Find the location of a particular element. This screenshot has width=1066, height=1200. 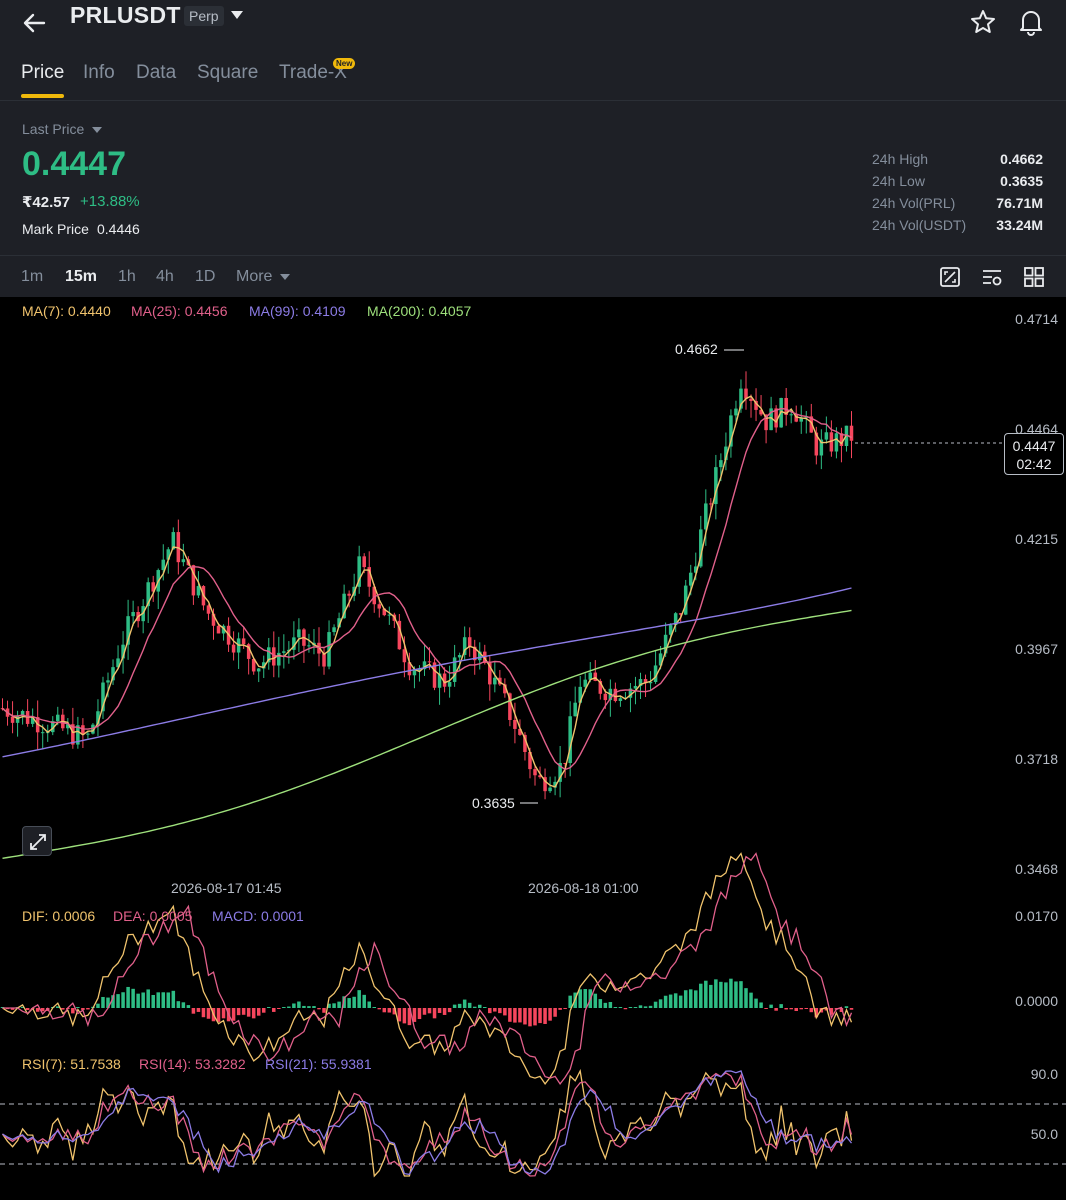

chevron-down-icon is located at coordinates (237, 15).